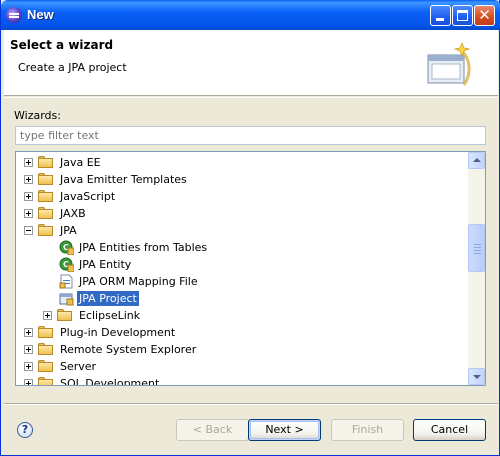  I want to click on tree-item-jpa-entities-from-tables: C JPA Entities from Tables, so click(242, 247).